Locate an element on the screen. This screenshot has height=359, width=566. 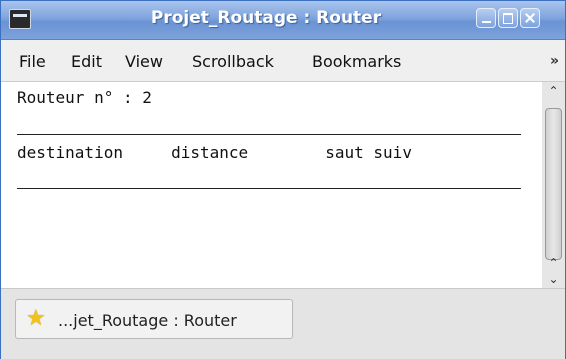
window-title: Projet_Routage : Router is located at coordinates (266, 18).